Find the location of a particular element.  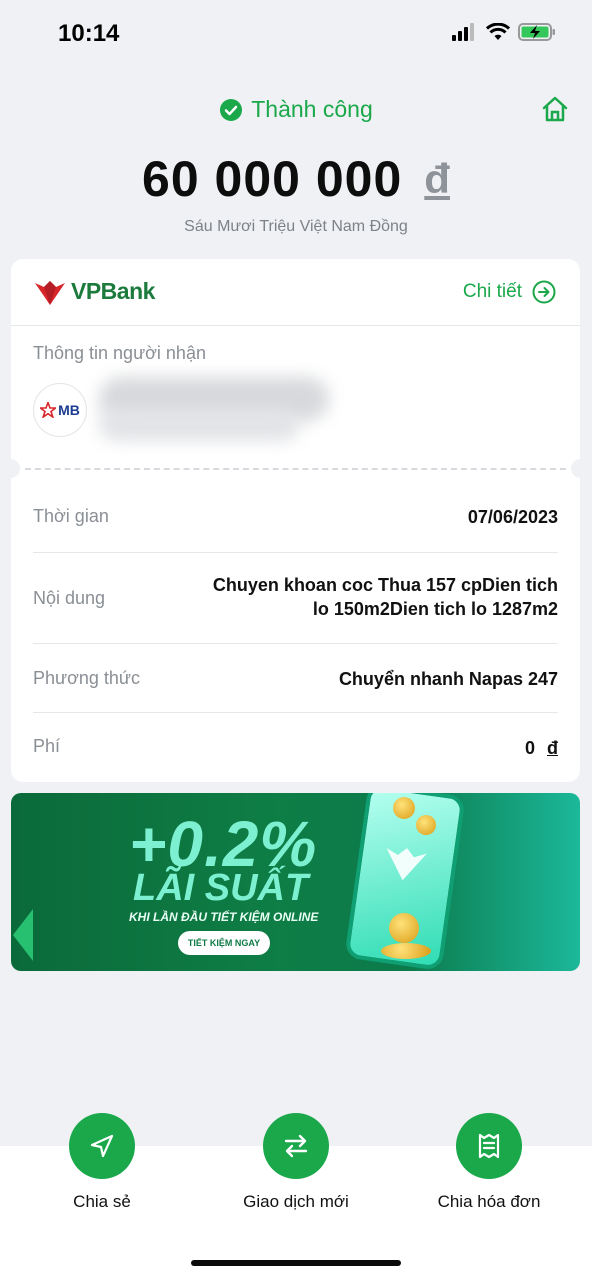

ticket-divider is located at coordinates (295, 468).